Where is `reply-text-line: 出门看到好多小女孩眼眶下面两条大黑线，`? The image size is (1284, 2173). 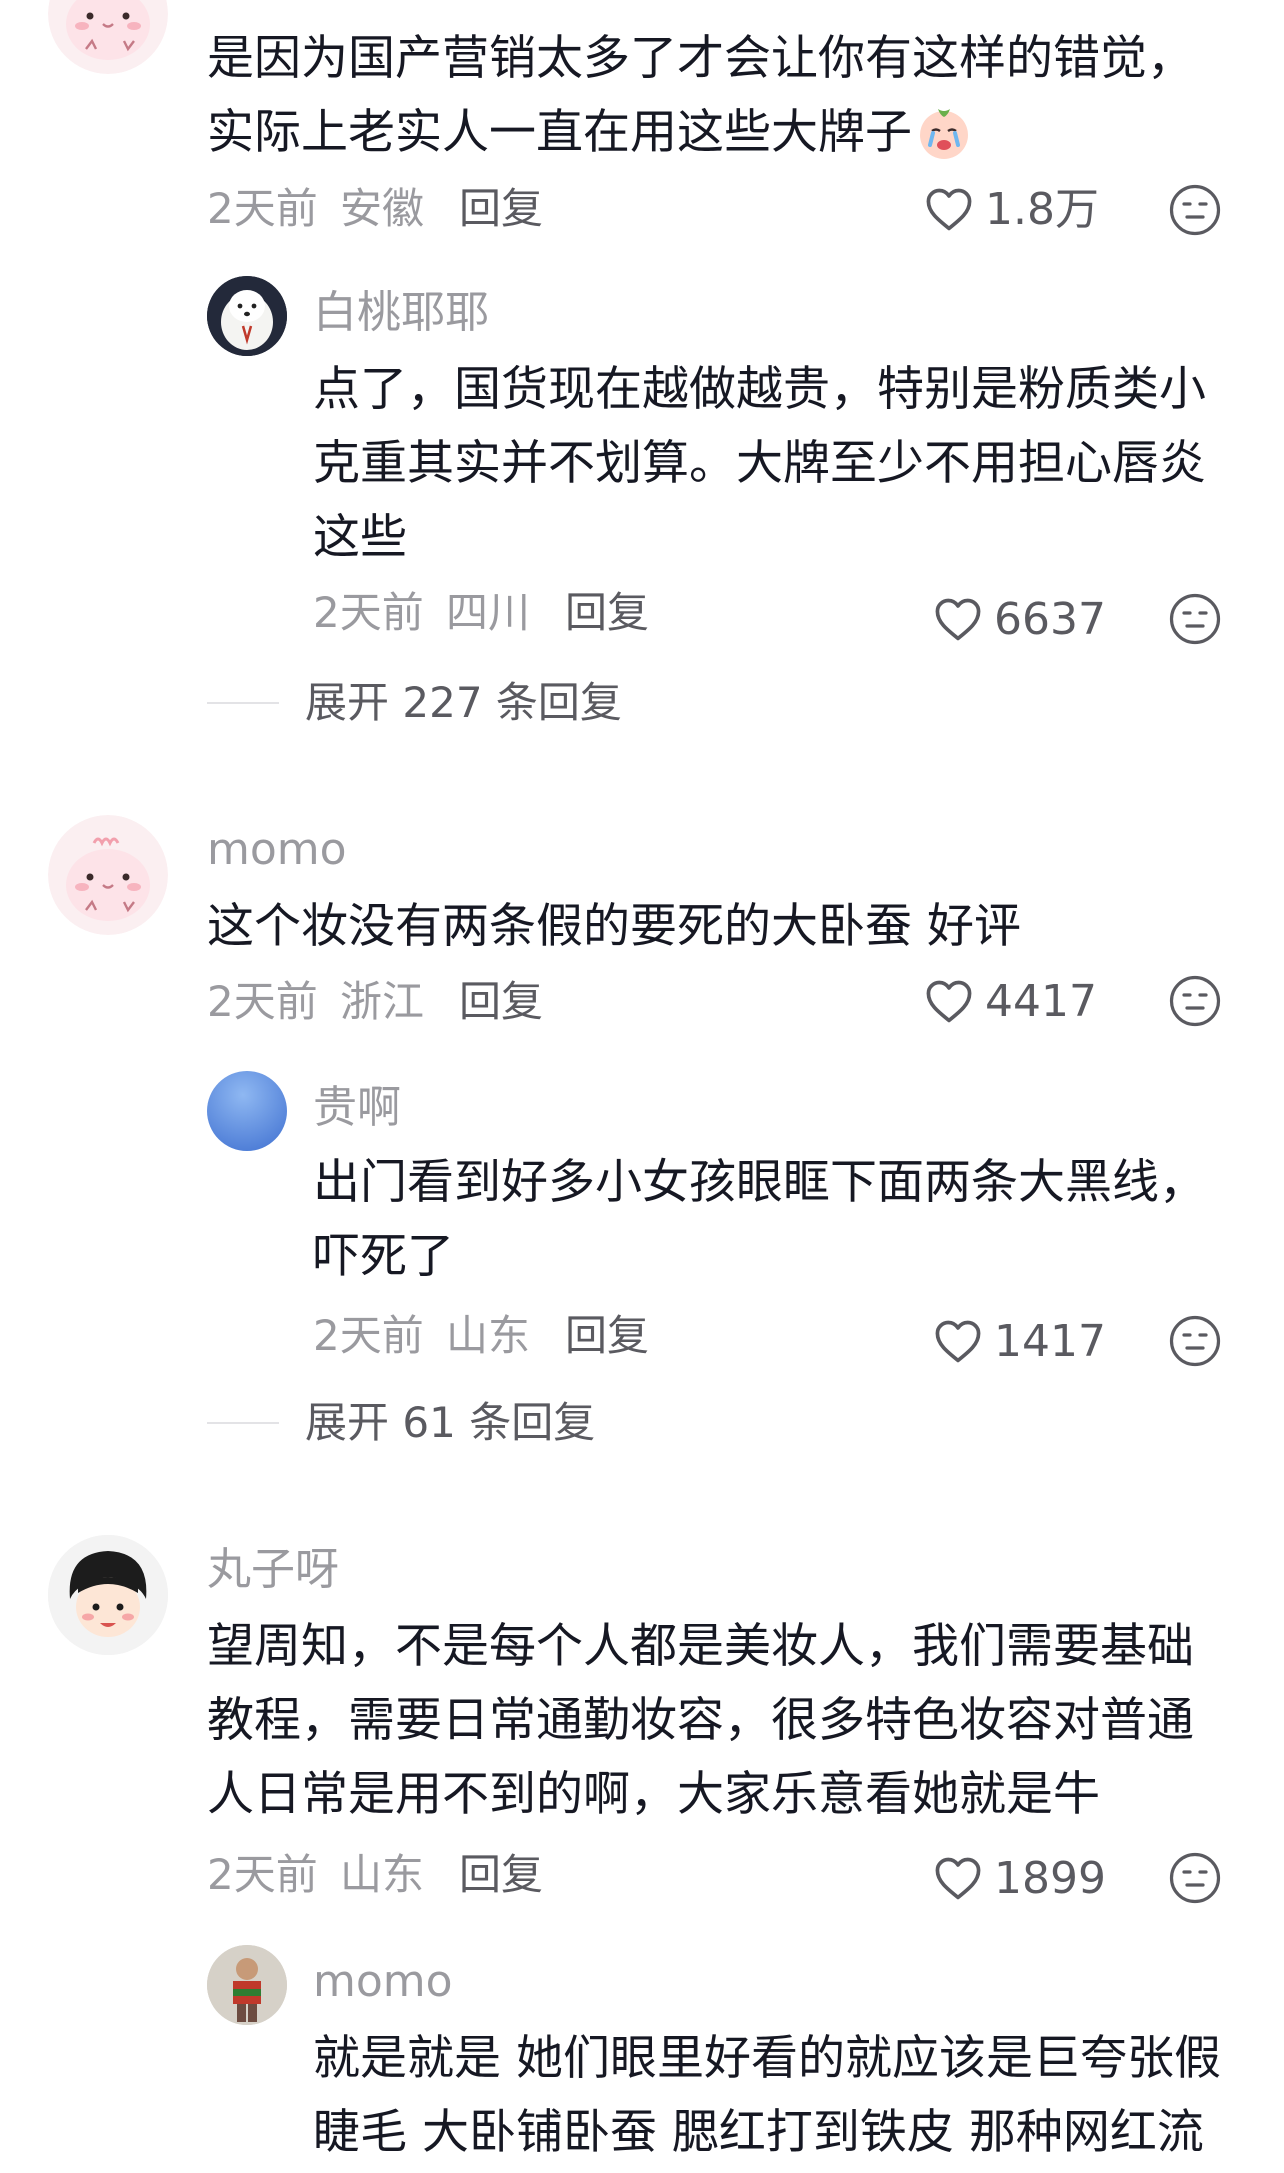
reply-text-line: 出门看到好多小女孩眼眶下面两条大黑线， is located at coordinates (759, 1182).